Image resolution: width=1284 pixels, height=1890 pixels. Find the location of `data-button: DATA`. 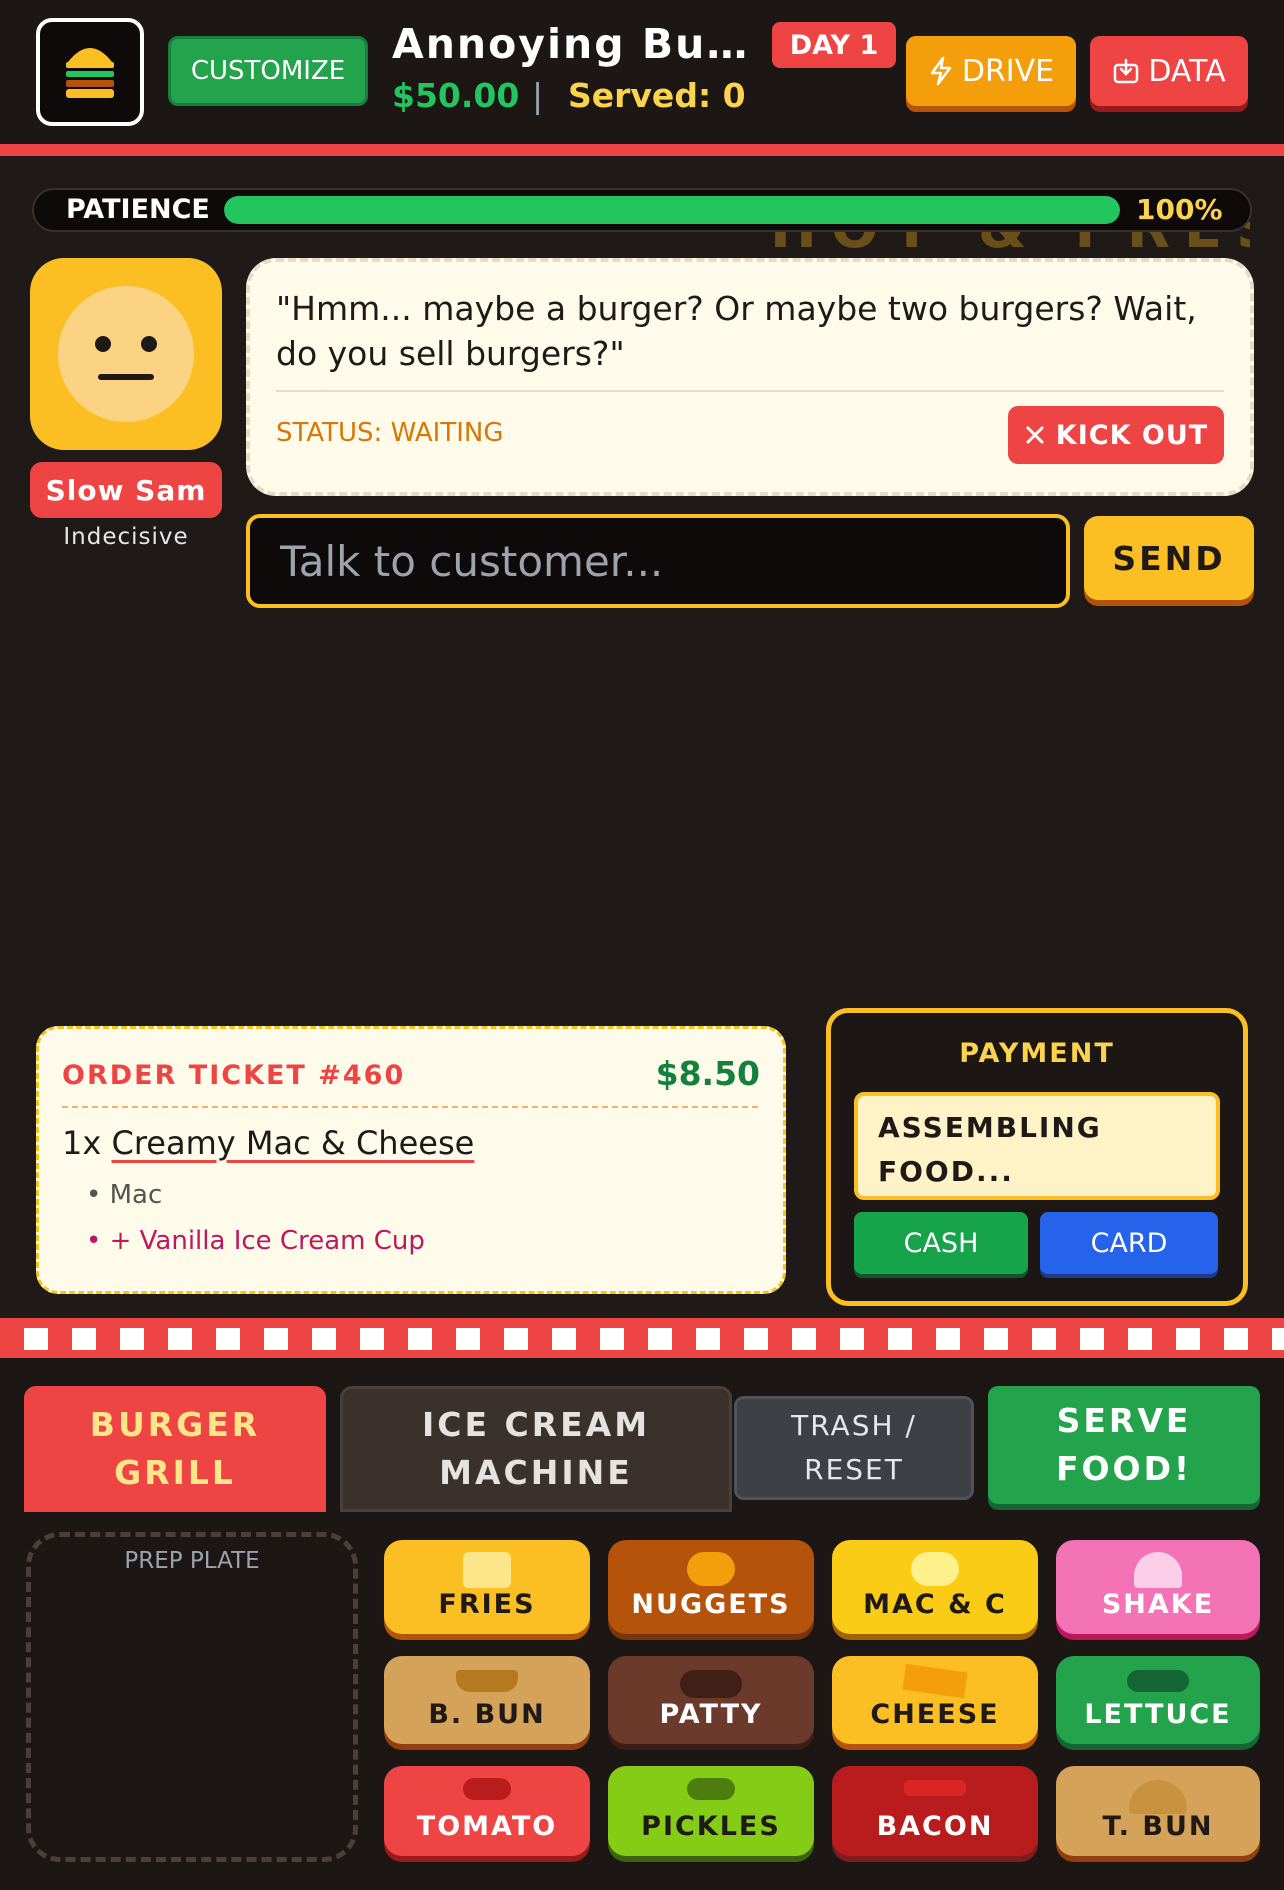

data-button: DATA is located at coordinates (1169, 71).